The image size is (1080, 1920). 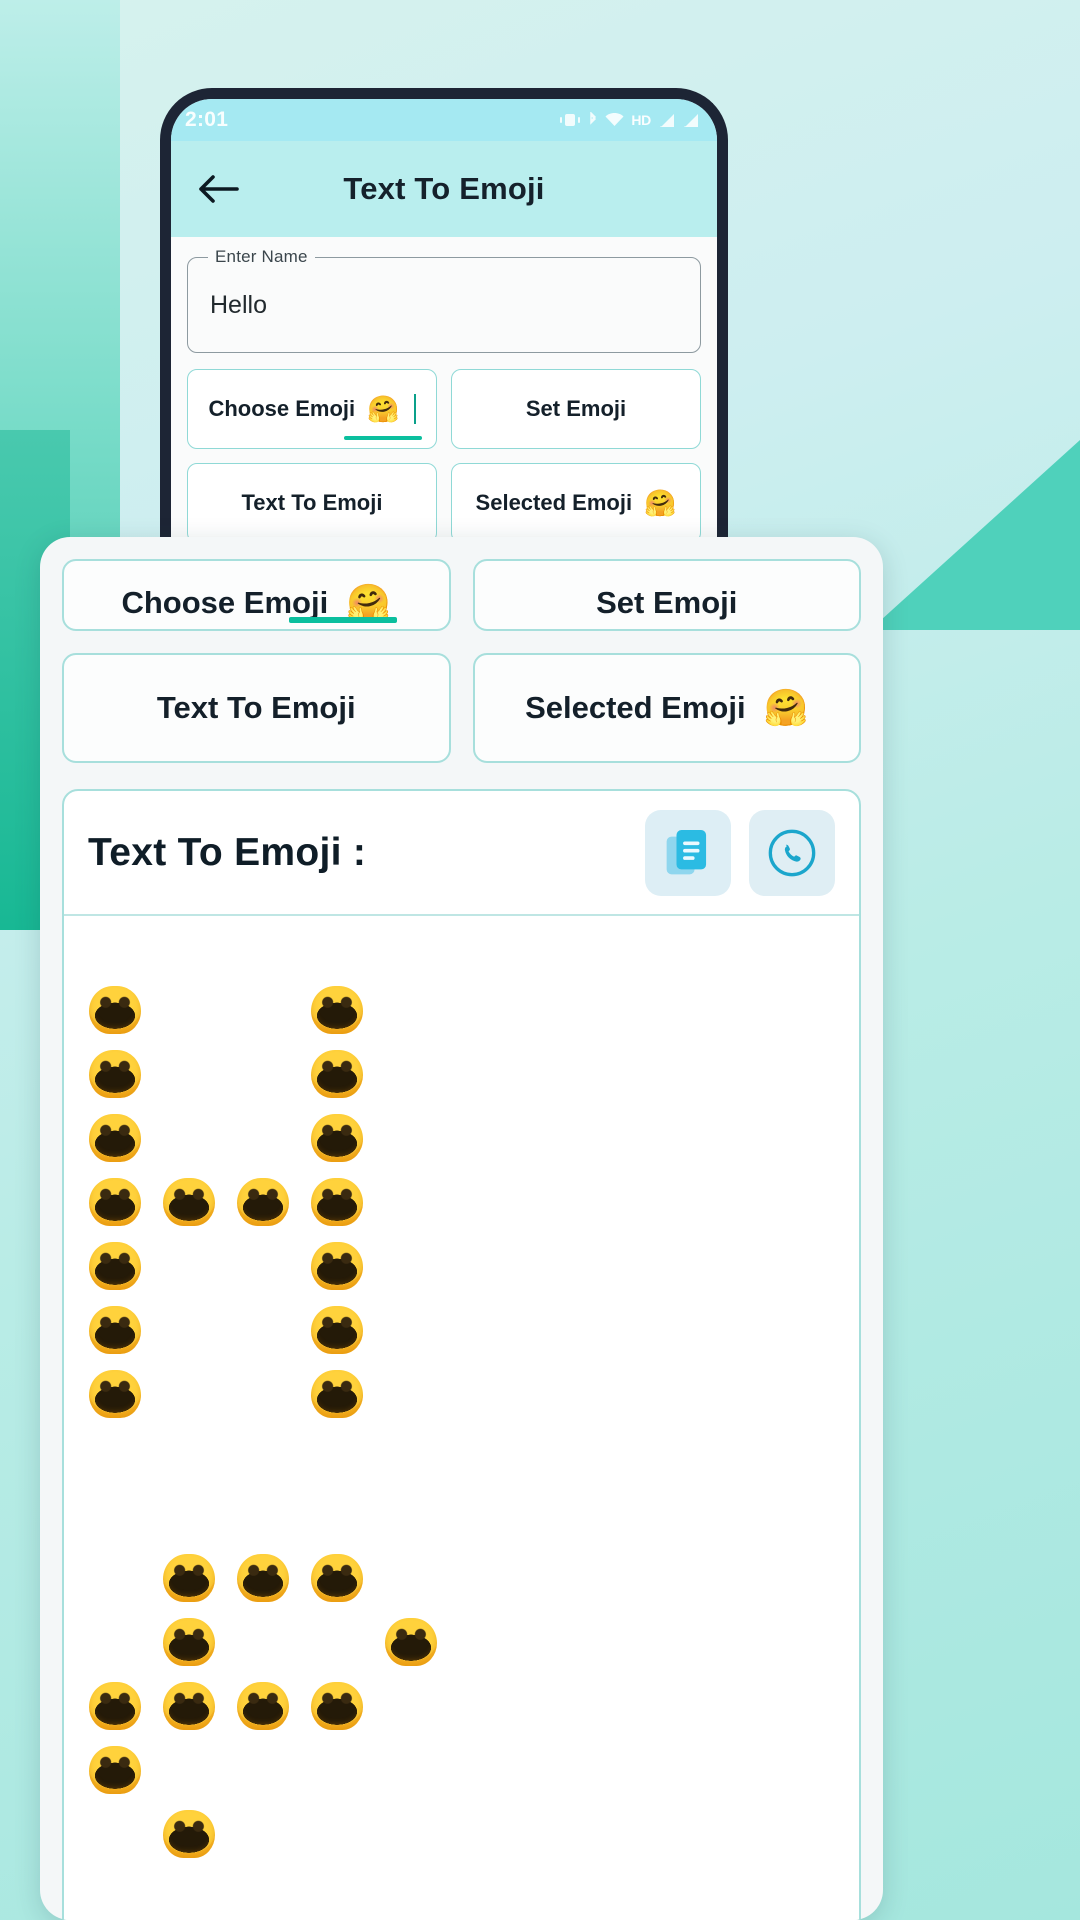 I want to click on result-actions, so click(x=740, y=852).